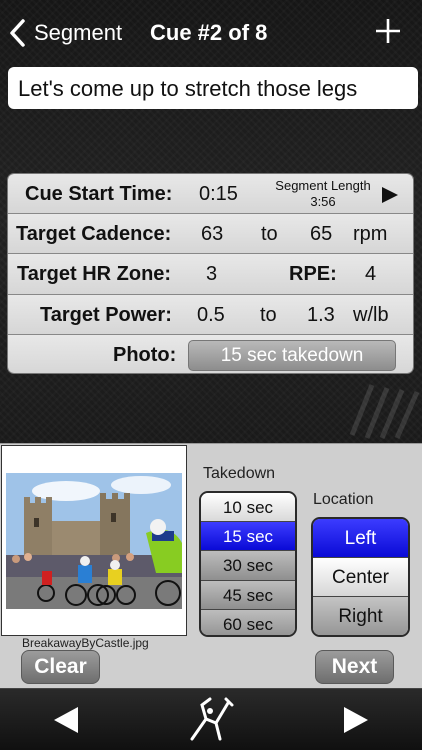 The width and height of the screenshot is (422, 750). What do you see at coordinates (213, 88) in the screenshot?
I see `cue-text-field: Let's come up to stretch those legs` at bounding box center [213, 88].